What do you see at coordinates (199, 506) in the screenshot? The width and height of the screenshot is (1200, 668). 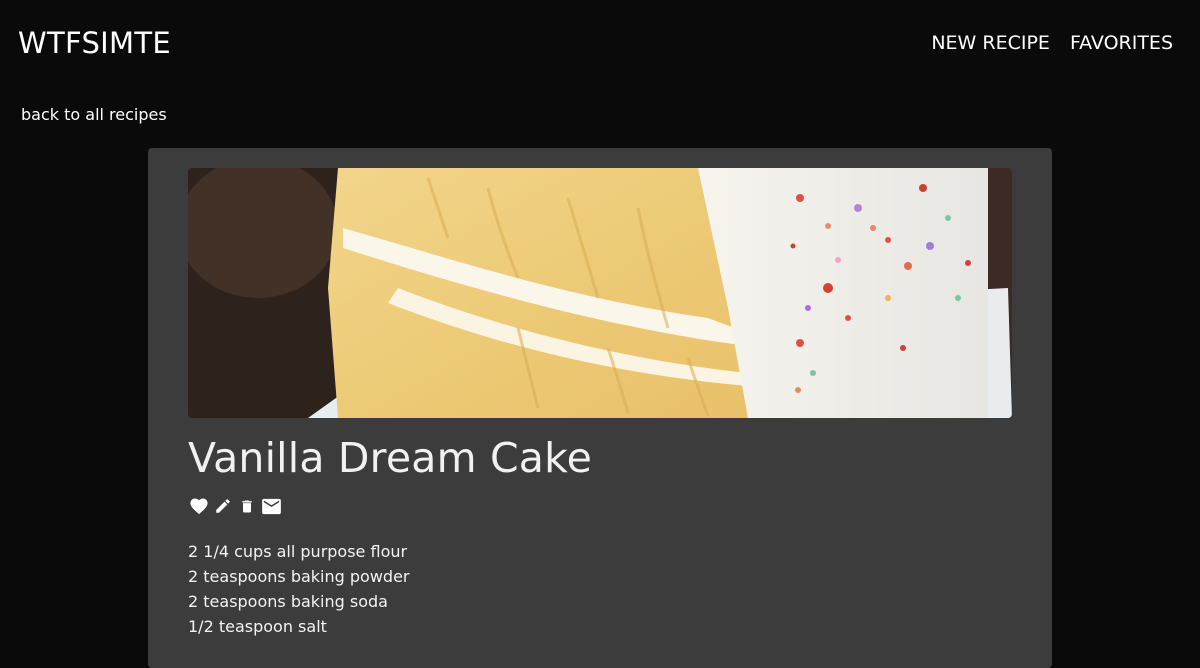 I see `heart-icon` at bounding box center [199, 506].